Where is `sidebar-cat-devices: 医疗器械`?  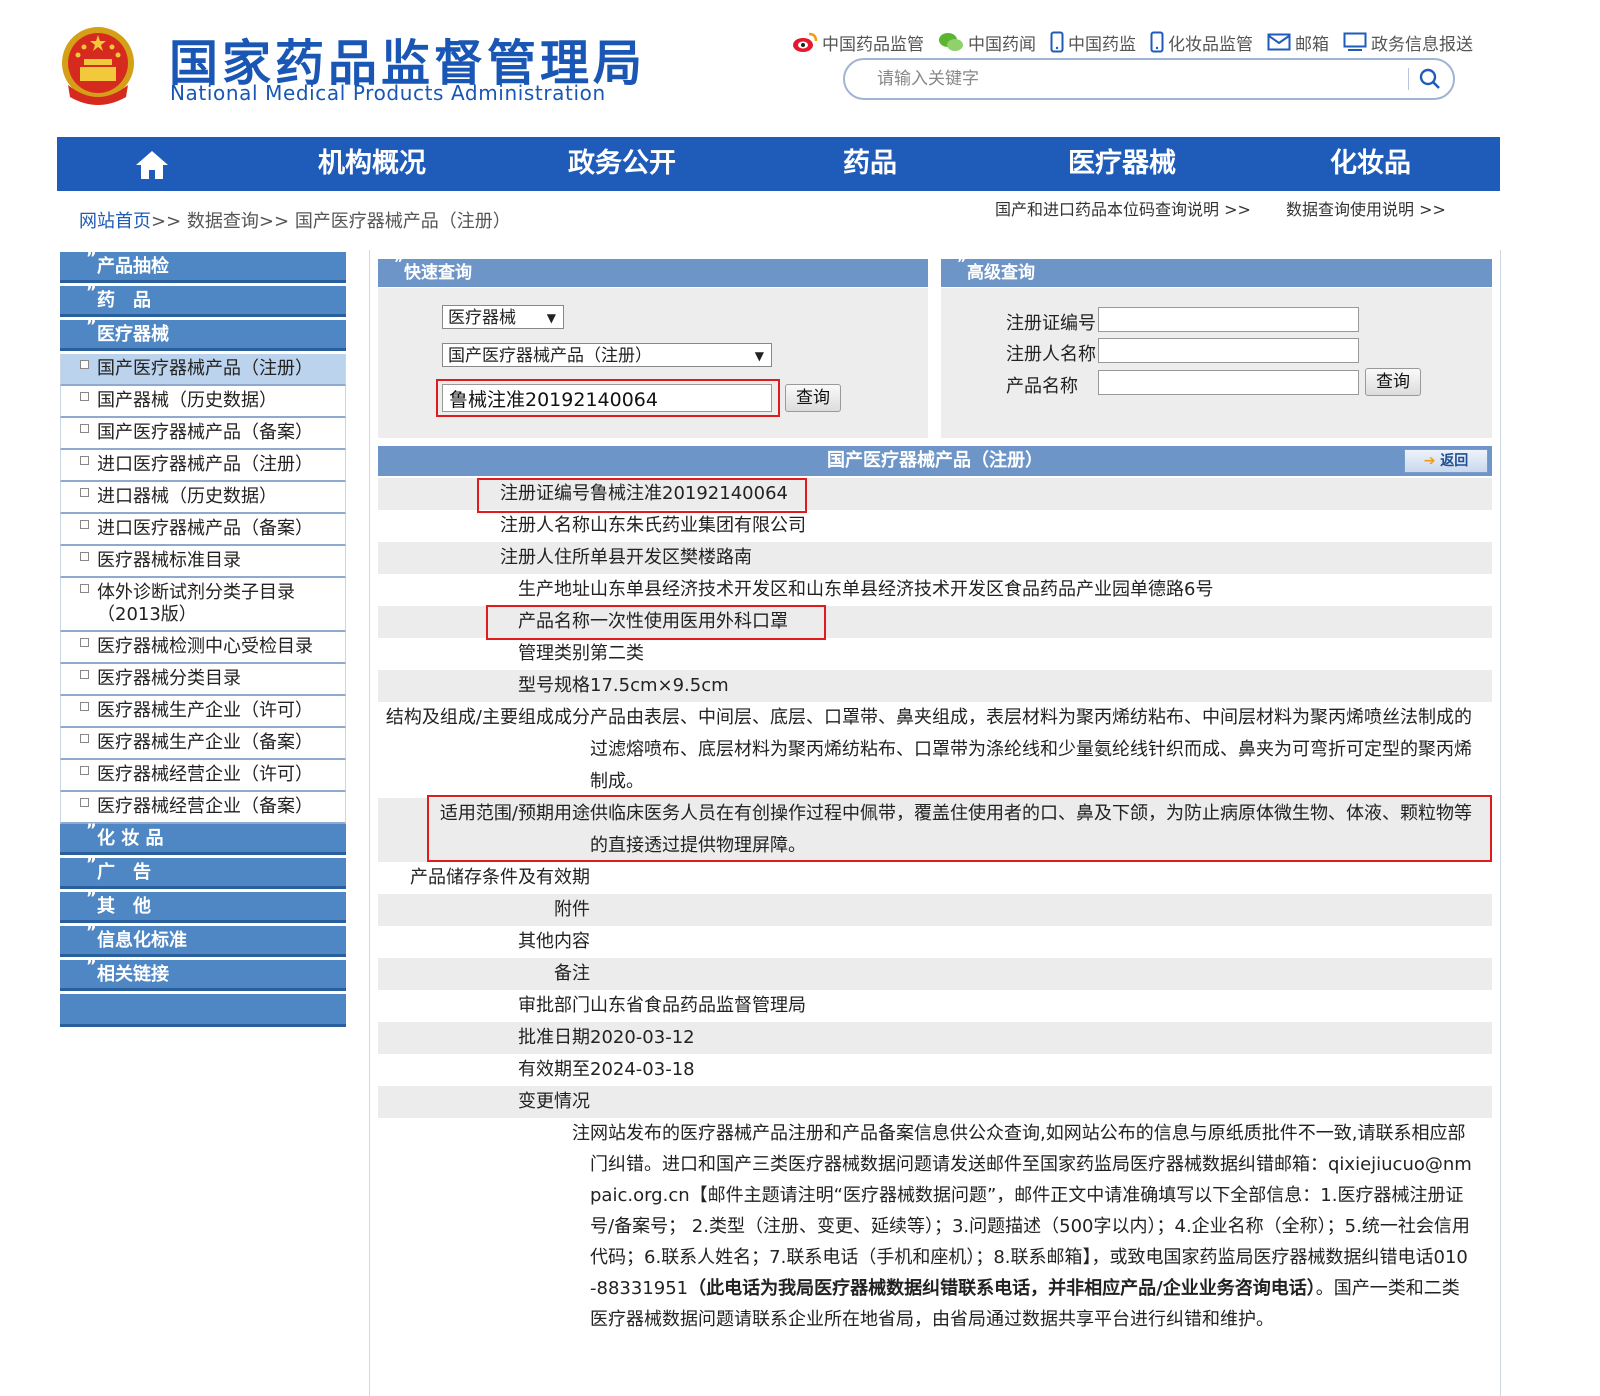
sidebar-cat-devices: 医疗器械 is located at coordinates (203, 331).